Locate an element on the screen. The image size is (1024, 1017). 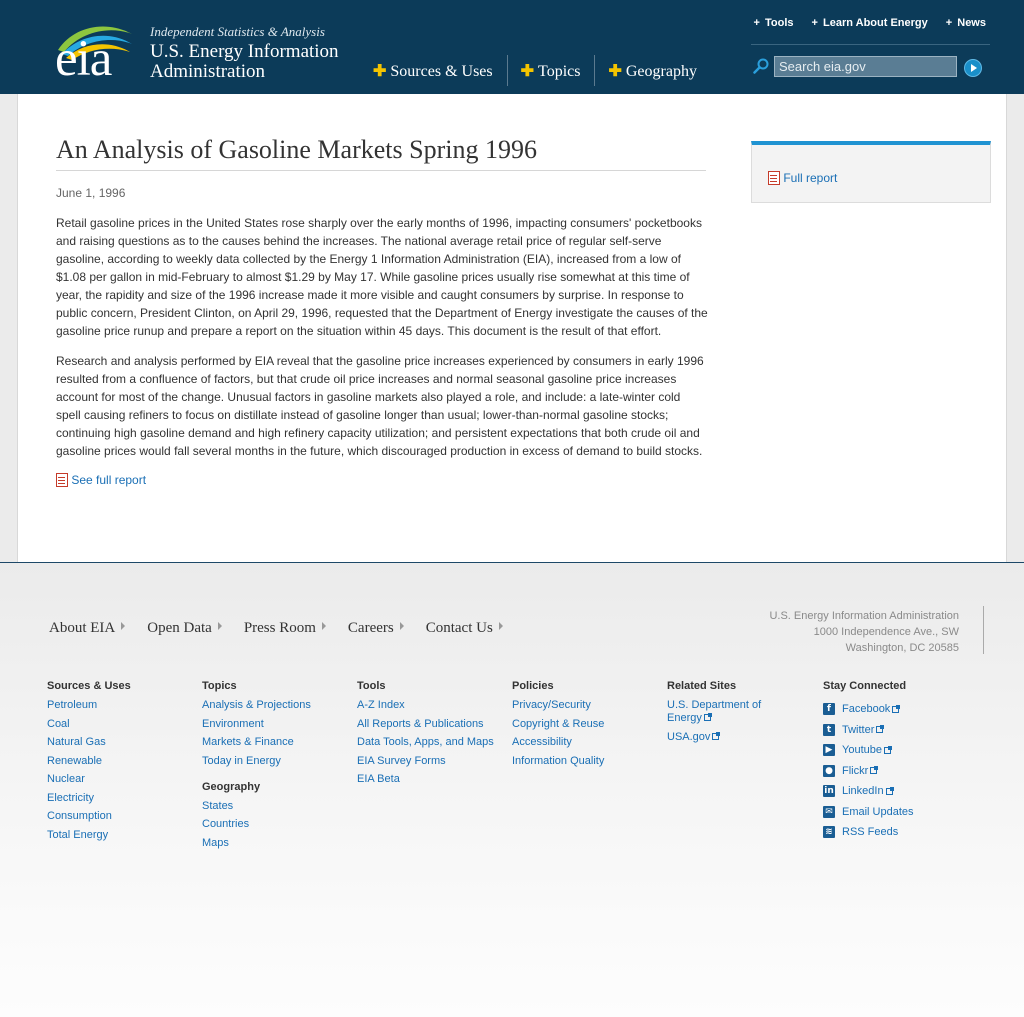
search-submit-button is located at coordinates (973, 68).